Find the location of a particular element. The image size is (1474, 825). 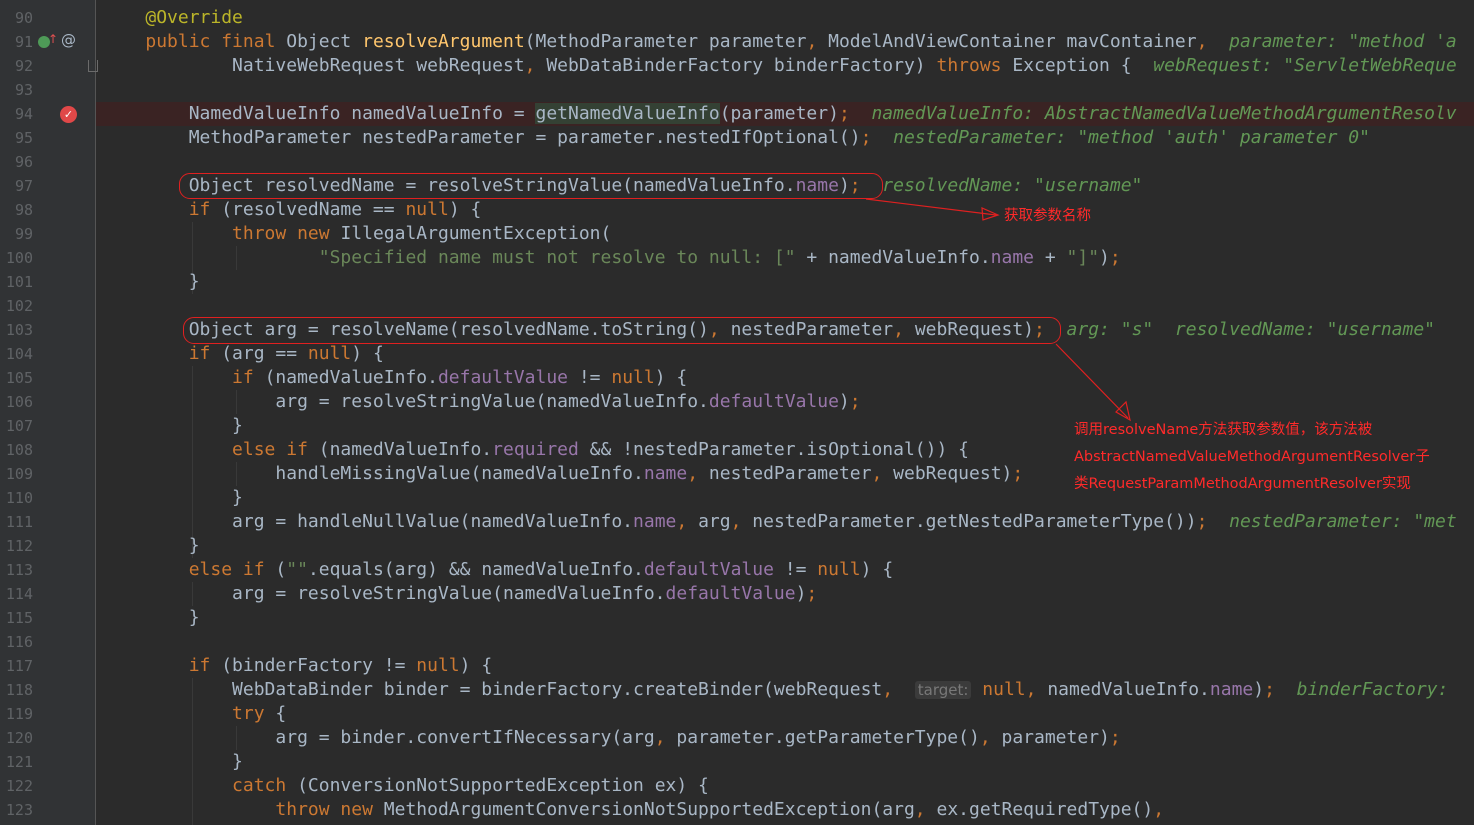

note-resolve-name-line1: 调用resolveName方法获取参数值，该方法被 is located at coordinates (1223, 430).